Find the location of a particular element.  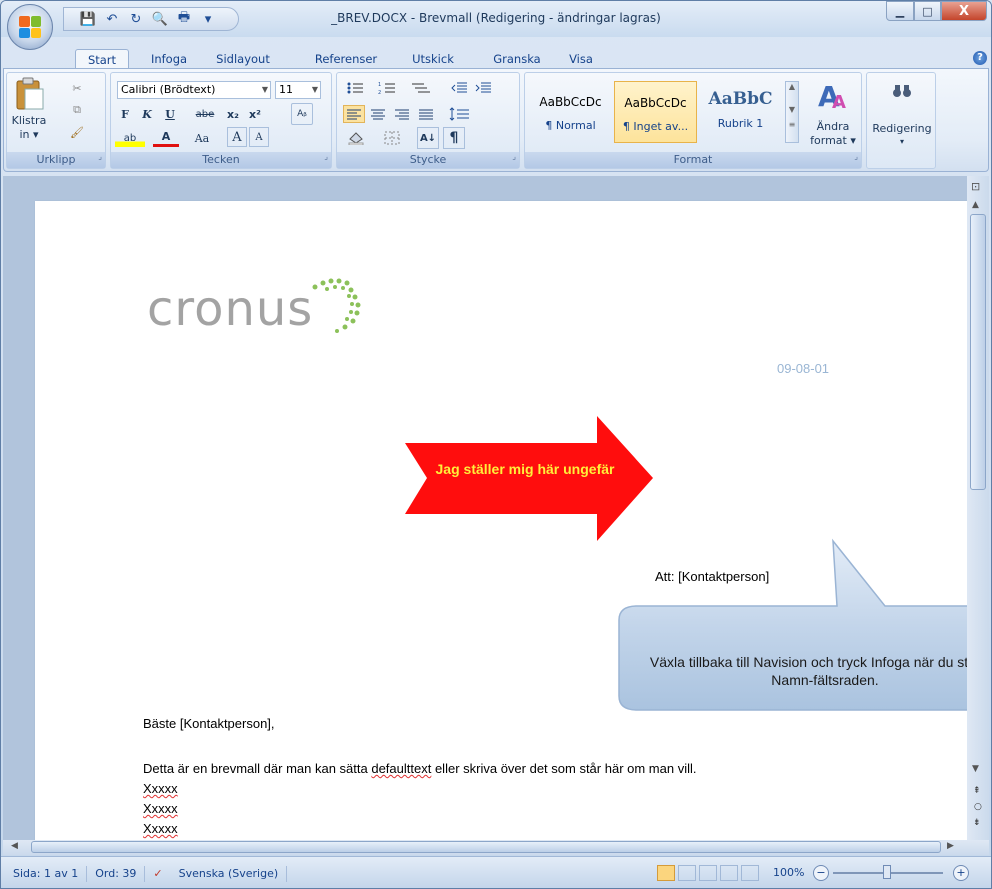

web-layout-icon is located at coordinates (708, 873).